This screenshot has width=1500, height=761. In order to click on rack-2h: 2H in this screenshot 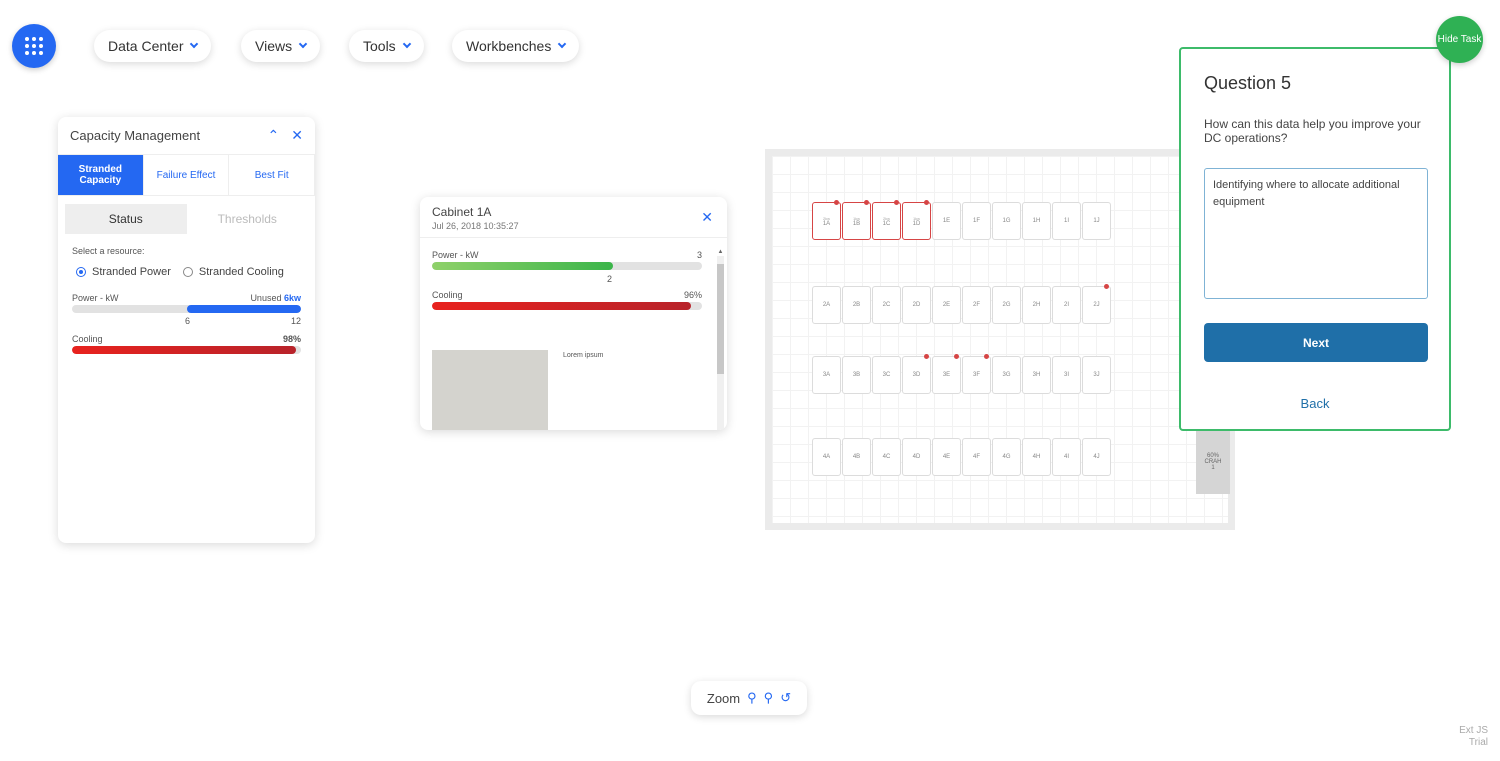, I will do `click(1036, 305)`.